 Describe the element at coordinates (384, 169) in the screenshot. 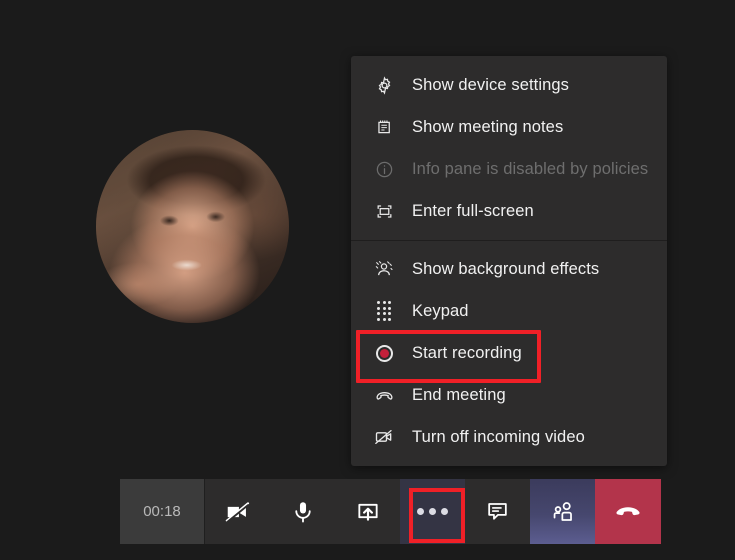

I see `info-circle-icon` at that location.